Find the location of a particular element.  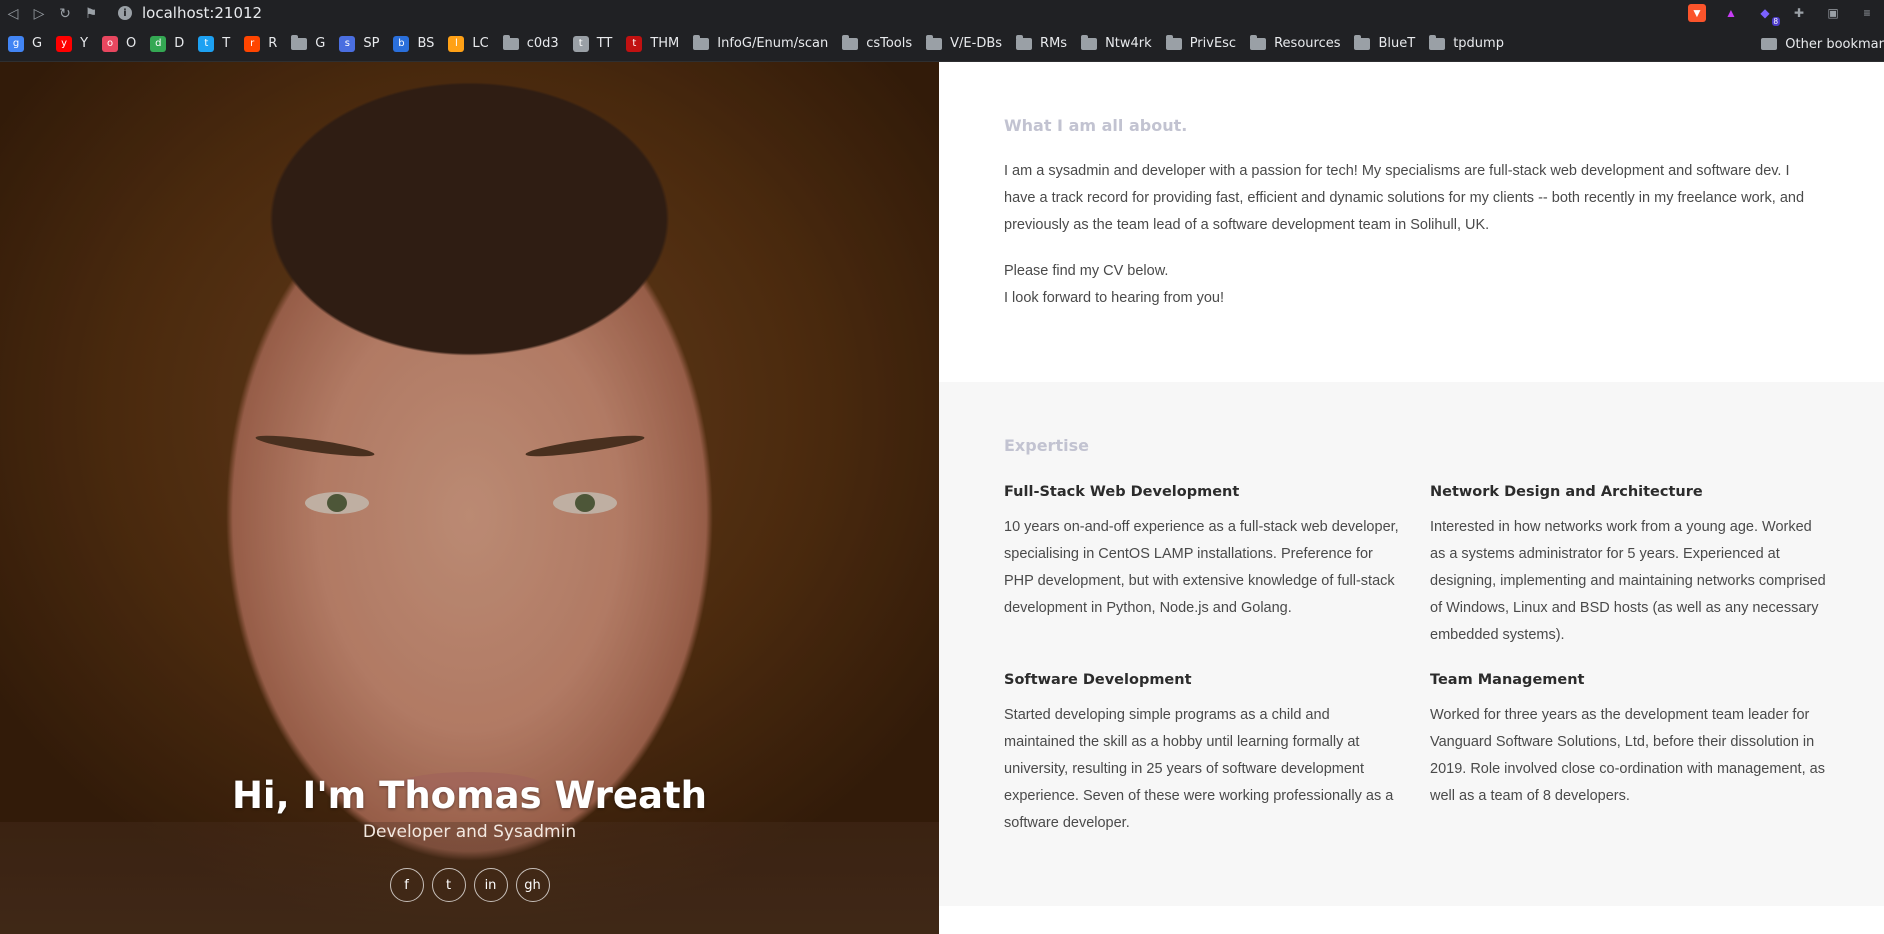

bookmark-item: InfoG/Enum/scan is located at coordinates (761, 42).